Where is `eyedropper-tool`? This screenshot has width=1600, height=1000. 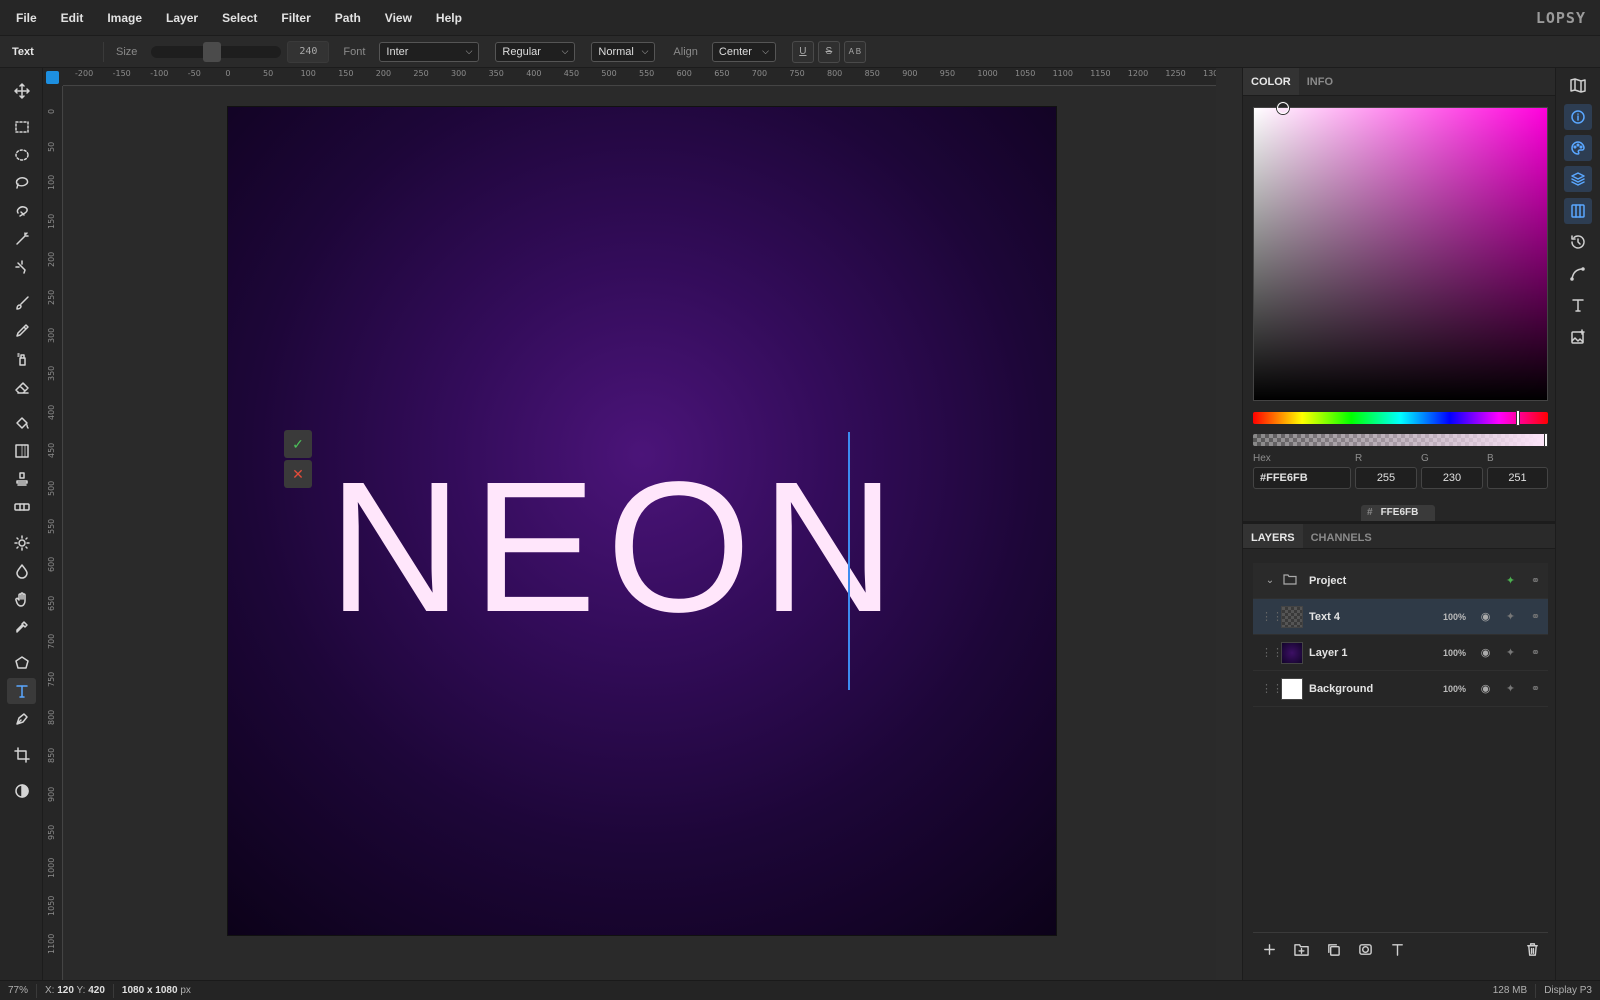 eyedropper-tool is located at coordinates (21, 627).